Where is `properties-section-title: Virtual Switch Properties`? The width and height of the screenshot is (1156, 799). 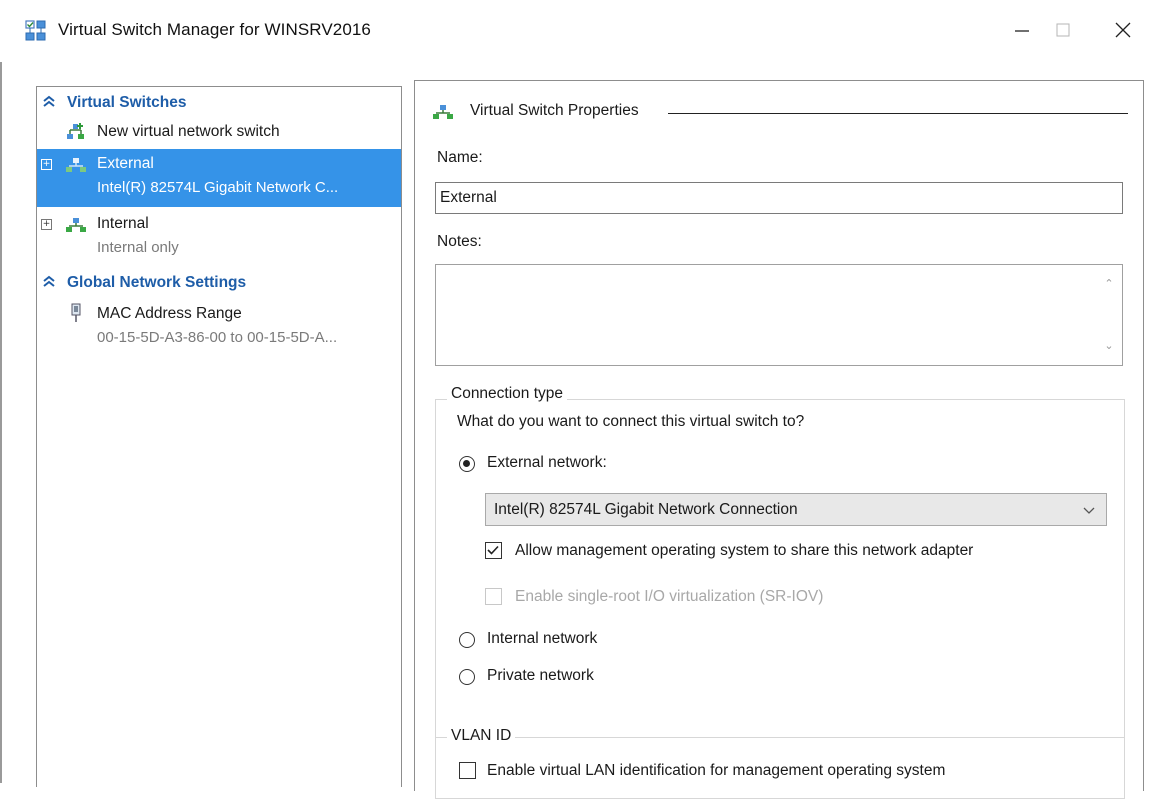
properties-section-title: Virtual Switch Properties is located at coordinates (559, 111).